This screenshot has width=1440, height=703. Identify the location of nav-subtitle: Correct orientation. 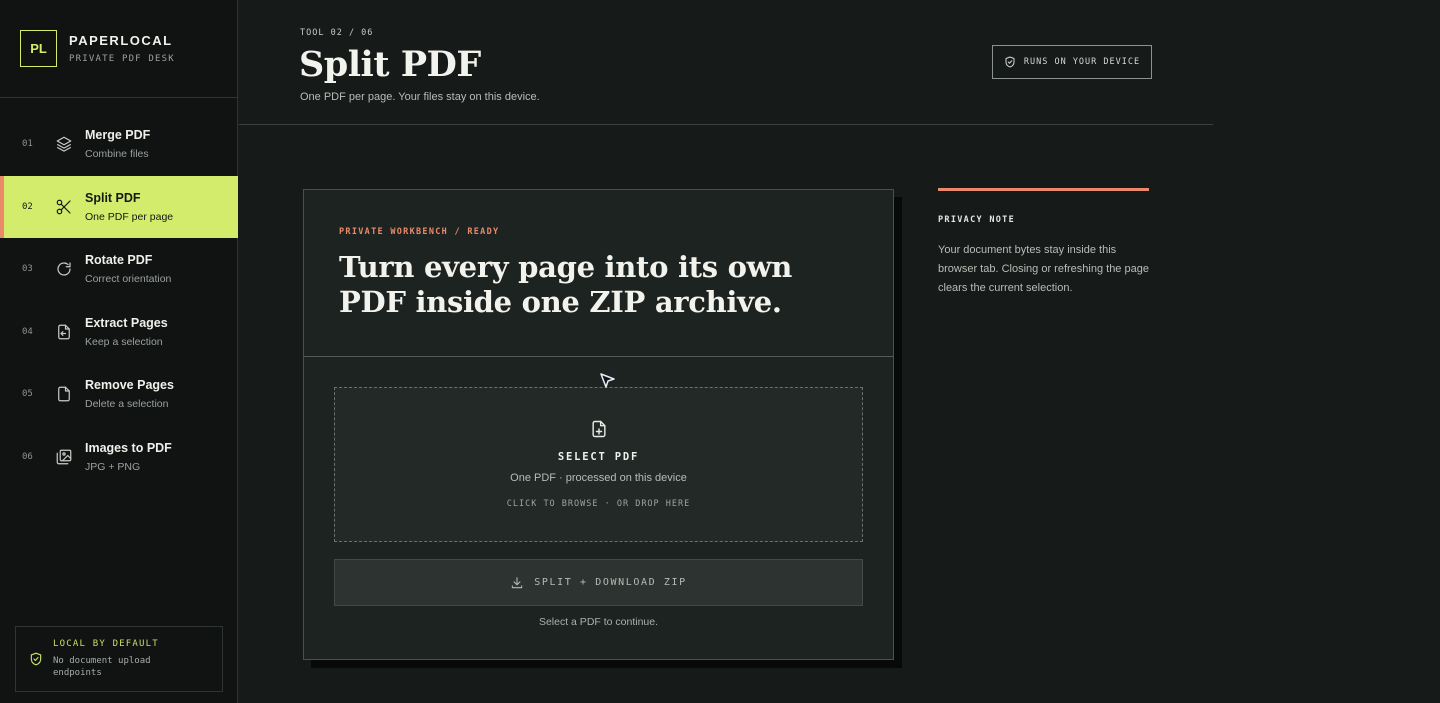
(128, 279).